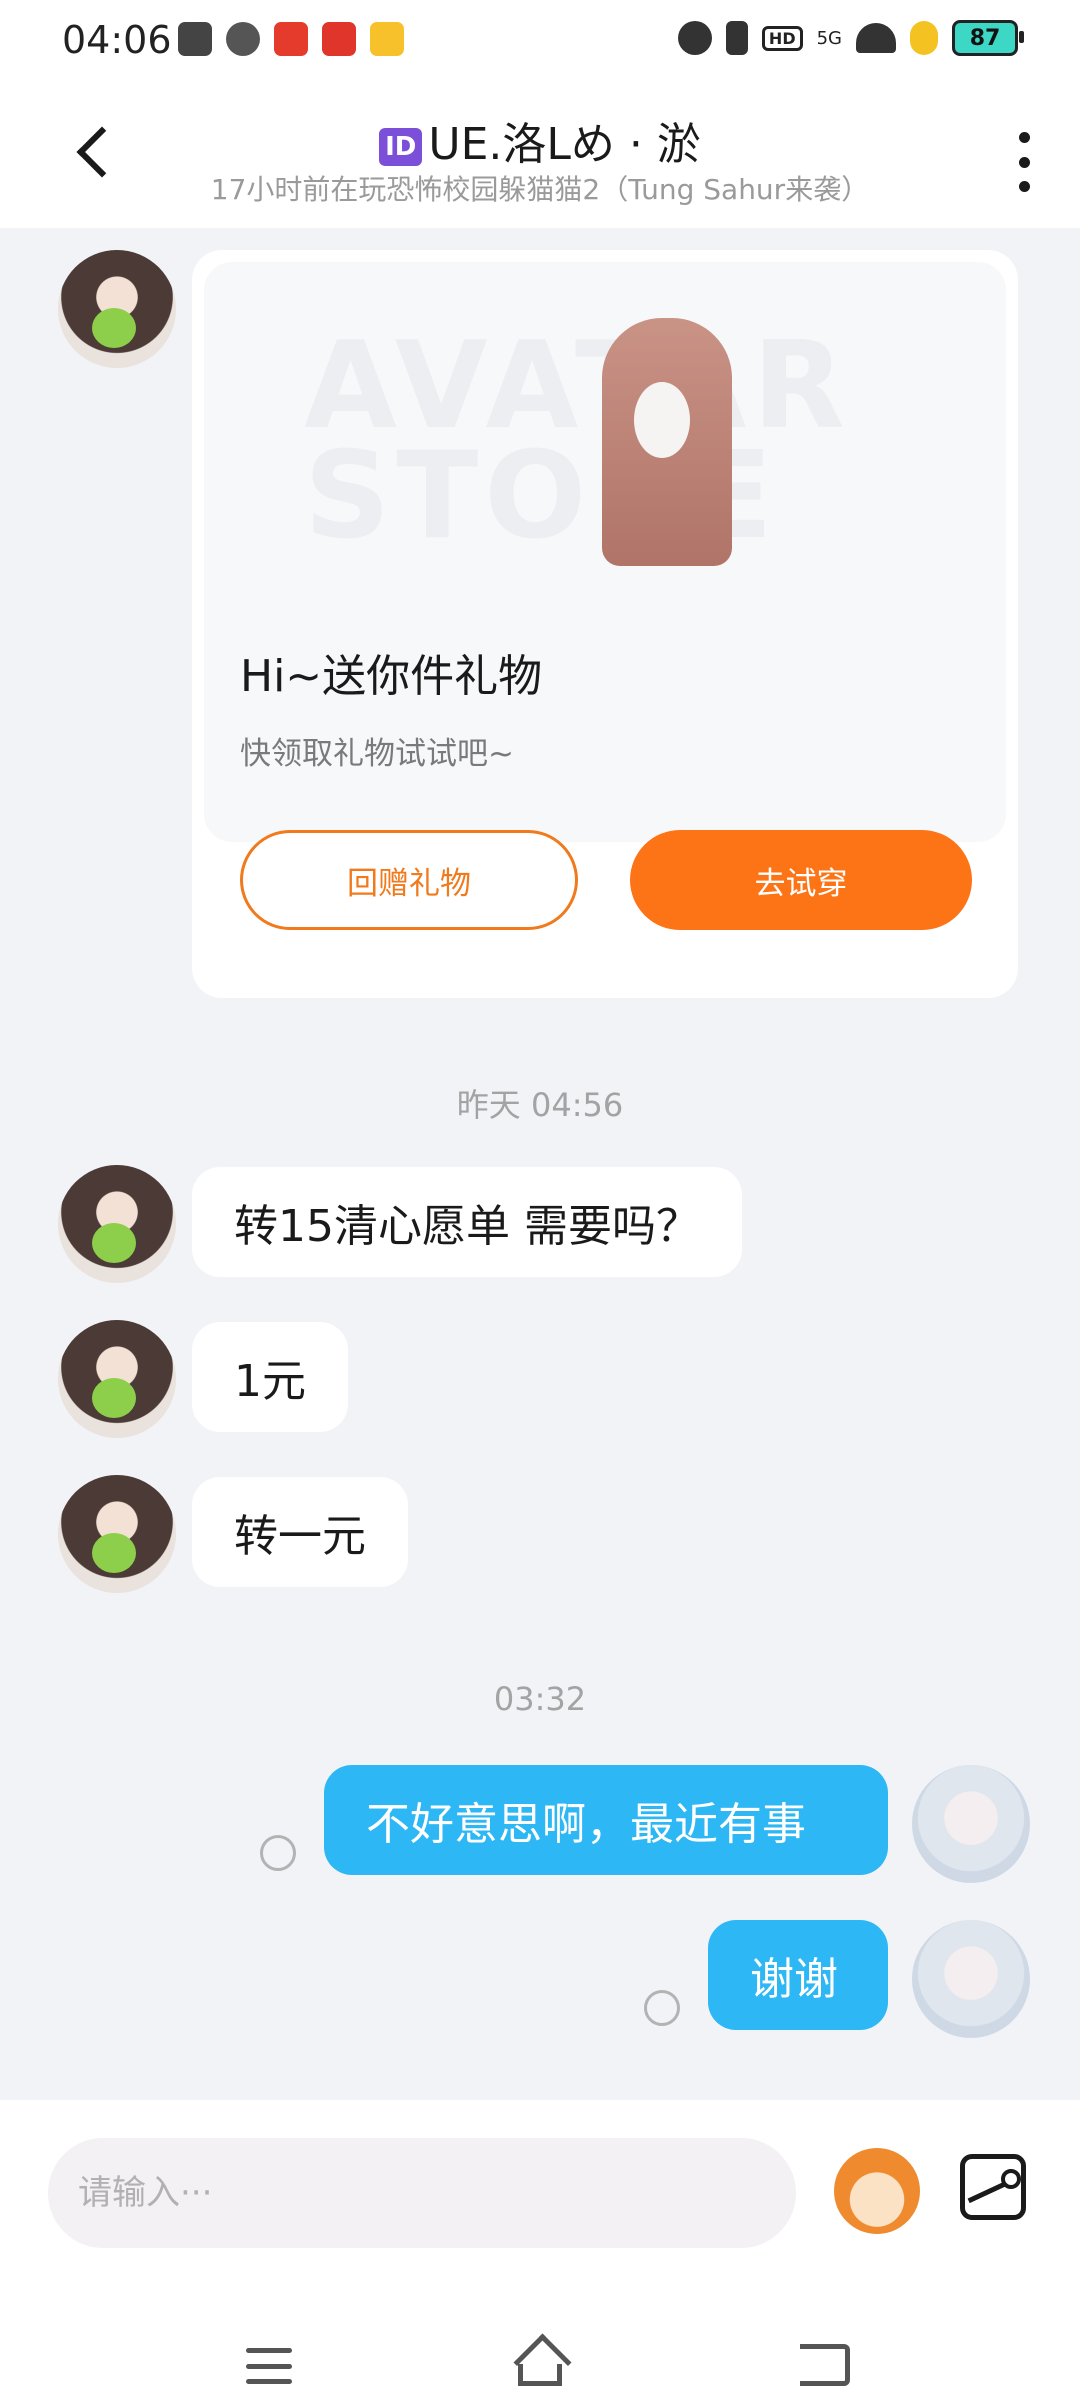  Describe the element at coordinates (798, 1975) in the screenshot. I see `outgoing-message: 谢谢` at that location.